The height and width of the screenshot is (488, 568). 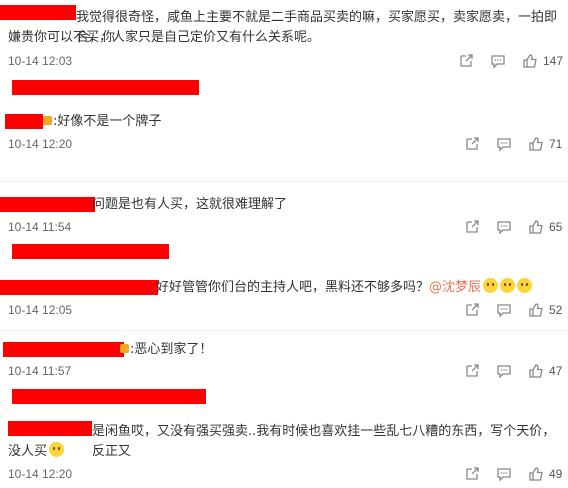 I want to click on comment-meta: 10-14 11:54 65, so click(x=288, y=227).